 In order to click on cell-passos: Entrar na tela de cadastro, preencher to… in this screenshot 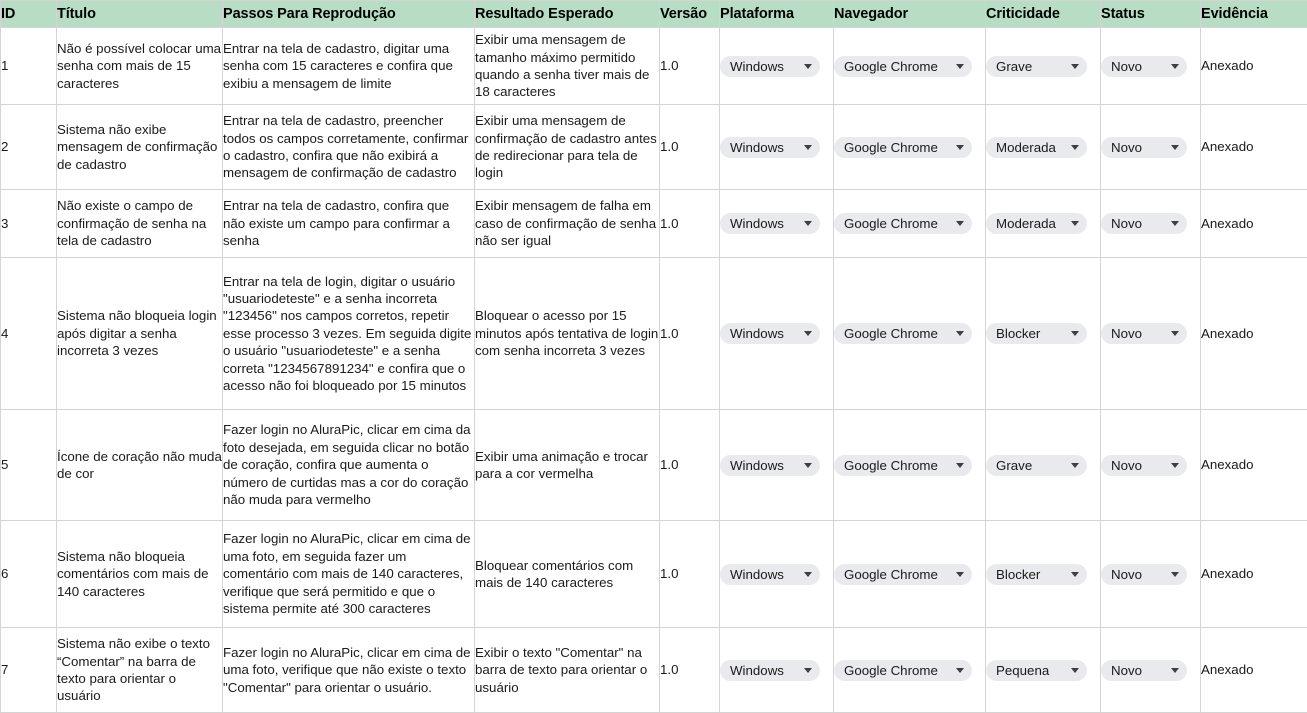, I will do `click(348, 147)`.